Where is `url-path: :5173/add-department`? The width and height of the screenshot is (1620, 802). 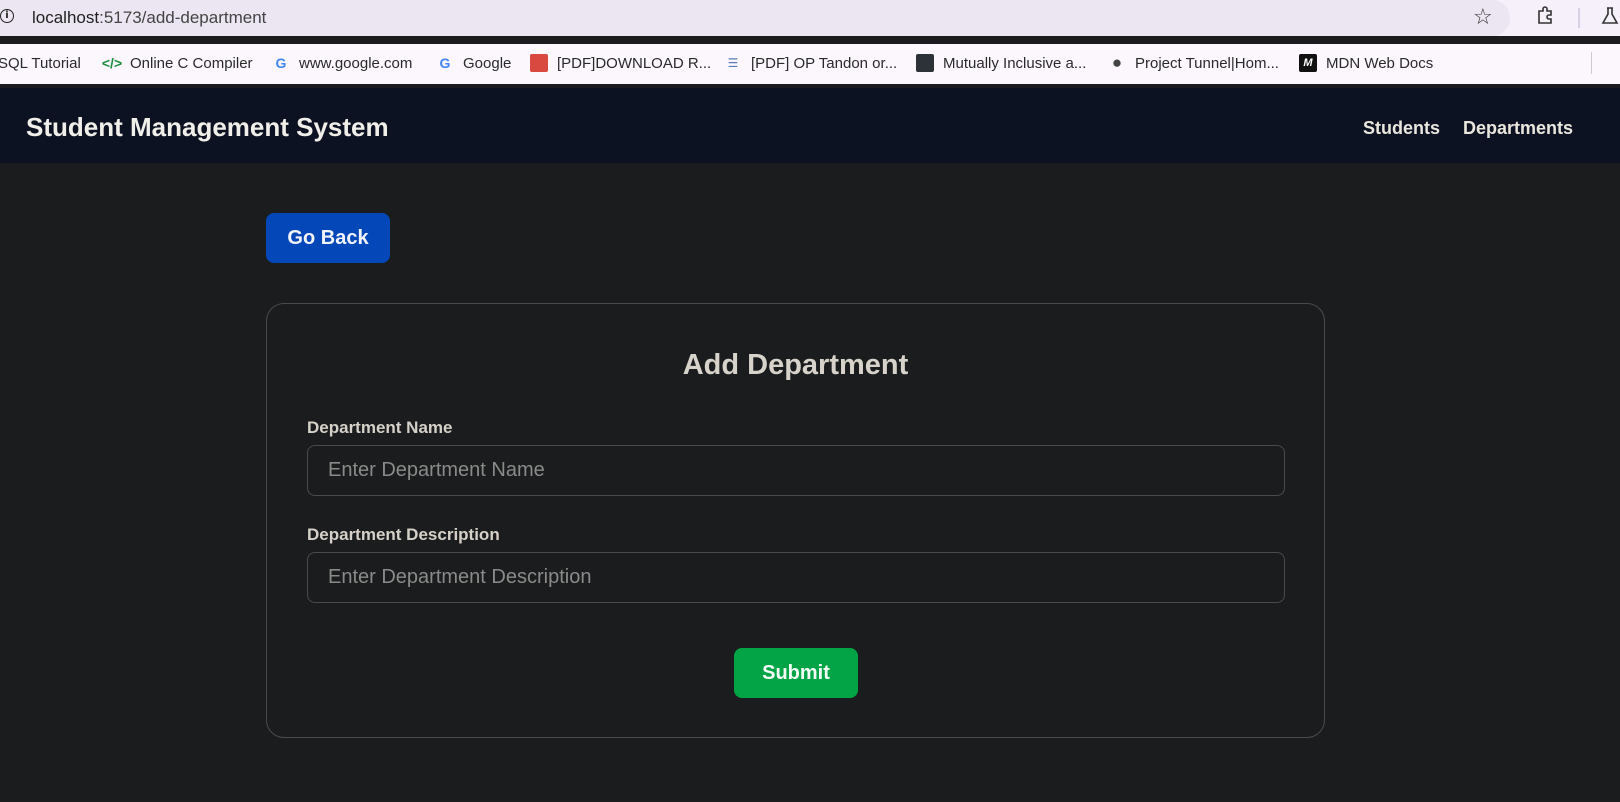 url-path: :5173/add-department is located at coordinates (183, 17).